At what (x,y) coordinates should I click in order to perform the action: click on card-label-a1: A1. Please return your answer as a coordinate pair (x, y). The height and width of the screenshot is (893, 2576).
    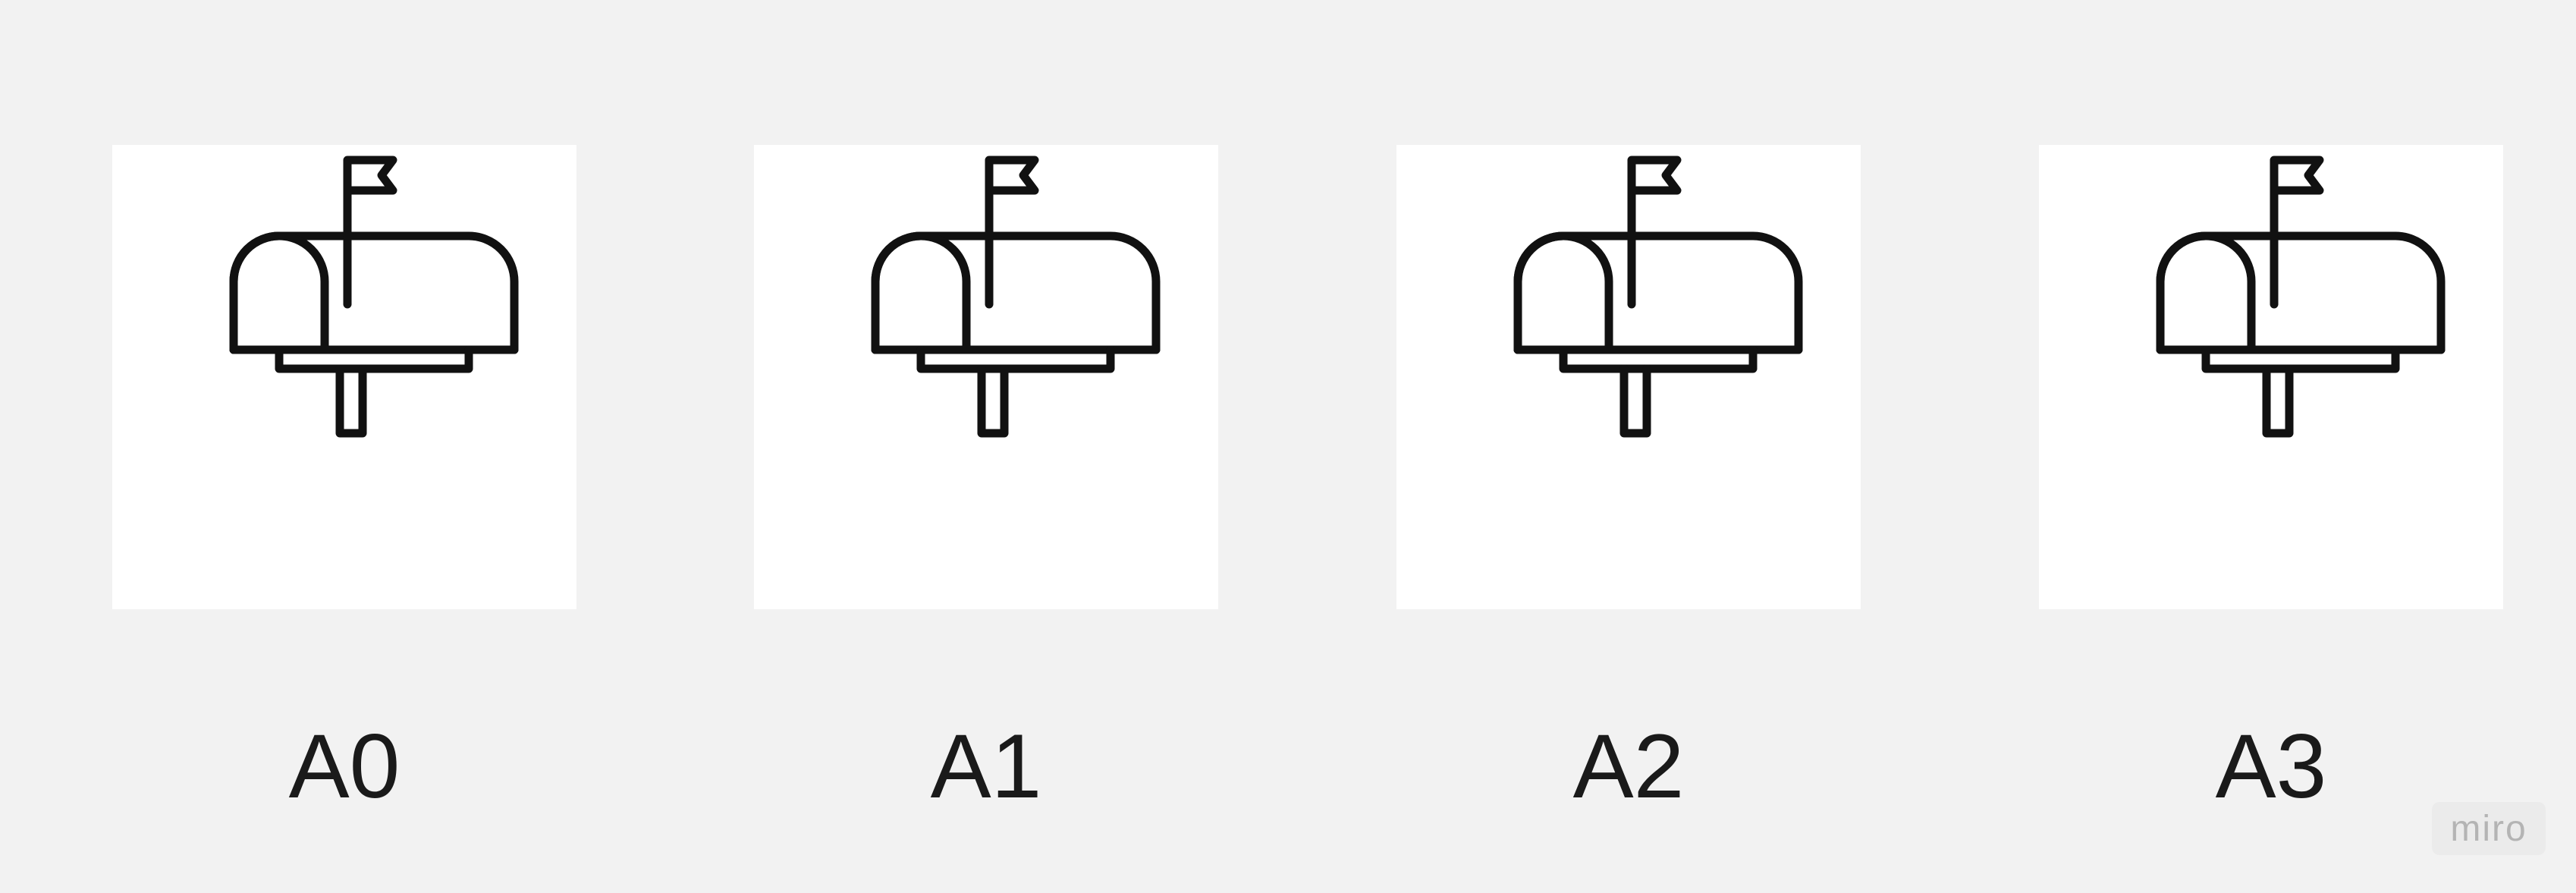
    Looking at the image, I should click on (986, 766).